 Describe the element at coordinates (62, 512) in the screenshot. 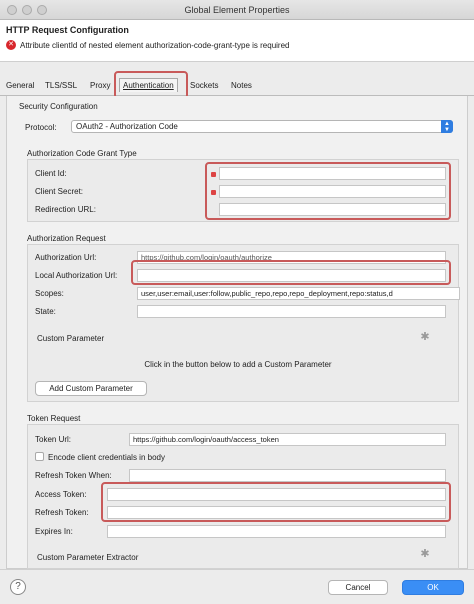

I see `refresh-token-label: Refresh Token:` at that location.